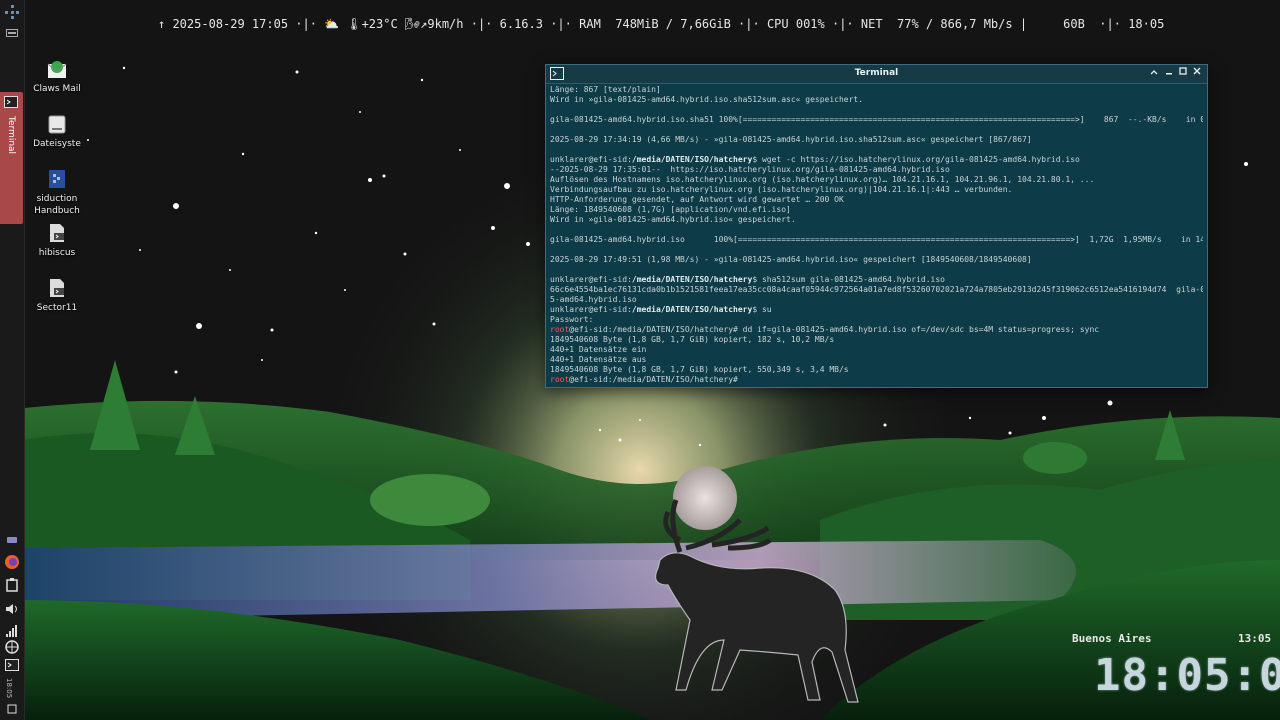 This screenshot has height=720, width=1280. I want to click on minimize-button, so click(1169, 73).